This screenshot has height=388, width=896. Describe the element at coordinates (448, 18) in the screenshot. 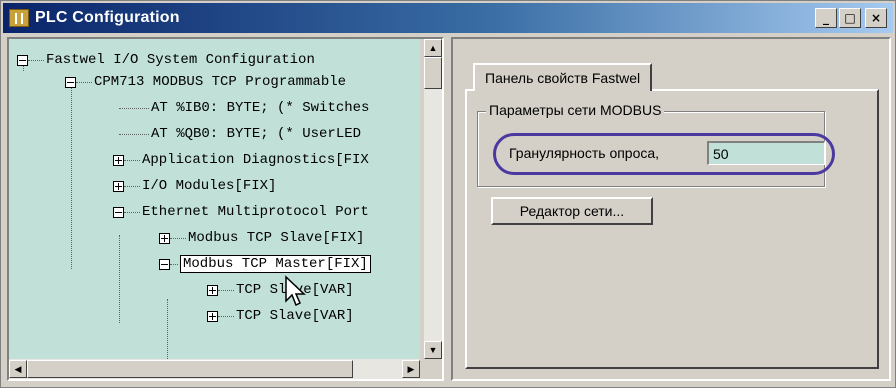

I see `title-bar: PLC Configuration _ □ ×` at that location.